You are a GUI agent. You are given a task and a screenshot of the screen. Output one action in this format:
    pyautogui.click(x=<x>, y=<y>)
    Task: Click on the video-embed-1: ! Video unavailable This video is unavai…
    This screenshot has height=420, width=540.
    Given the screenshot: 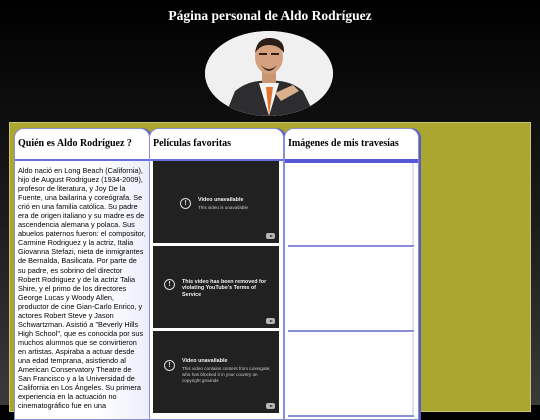 What is the action you would take?
    pyautogui.click(x=216, y=202)
    